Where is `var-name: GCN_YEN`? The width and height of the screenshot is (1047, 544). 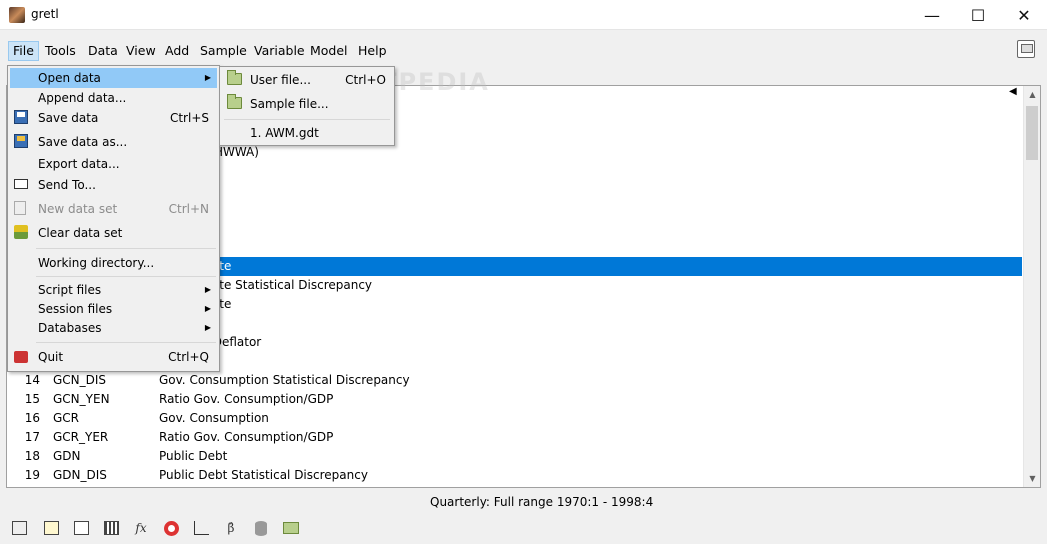
var-name: GCN_YEN is located at coordinates (81, 399).